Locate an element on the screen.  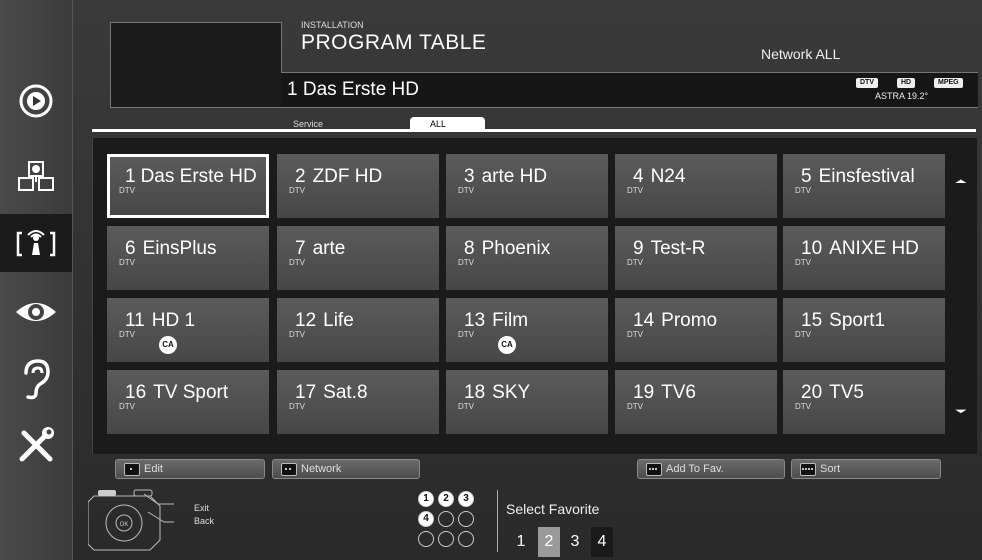
channel-number-name: 10 ANIXE HD is located at coordinates (860, 248).